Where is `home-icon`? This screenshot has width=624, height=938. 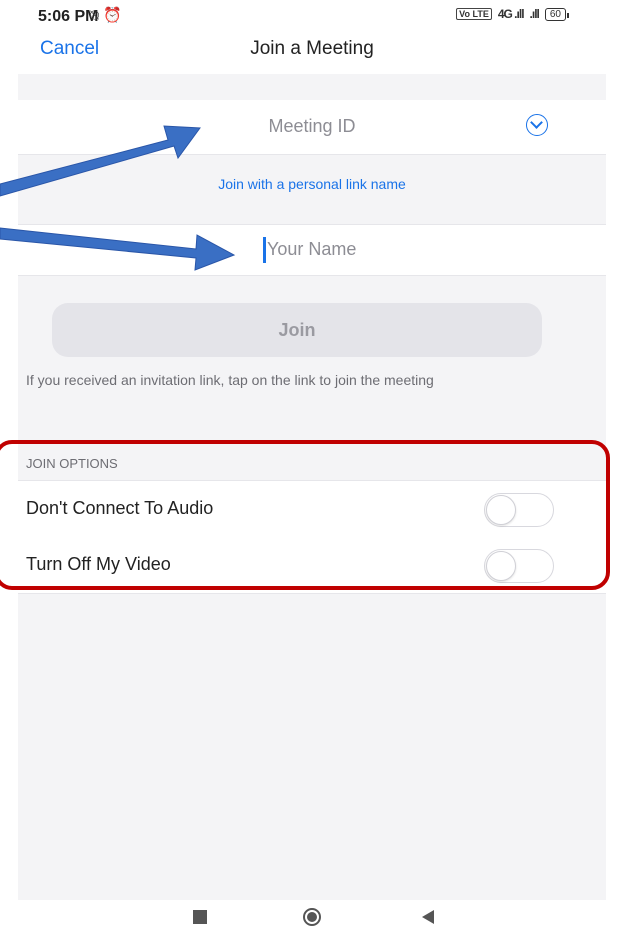 home-icon is located at coordinates (312, 917).